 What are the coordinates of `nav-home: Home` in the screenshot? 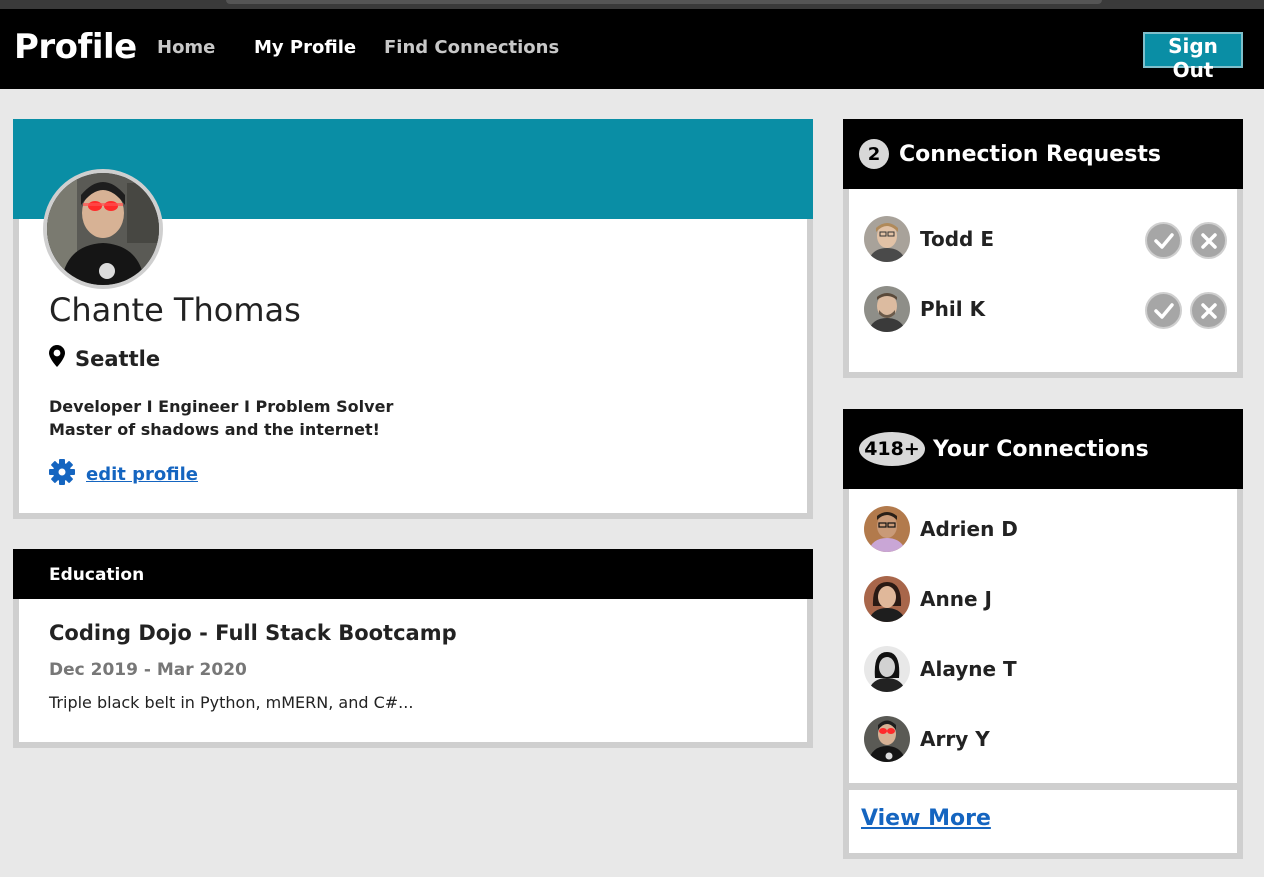 It's located at (186, 47).